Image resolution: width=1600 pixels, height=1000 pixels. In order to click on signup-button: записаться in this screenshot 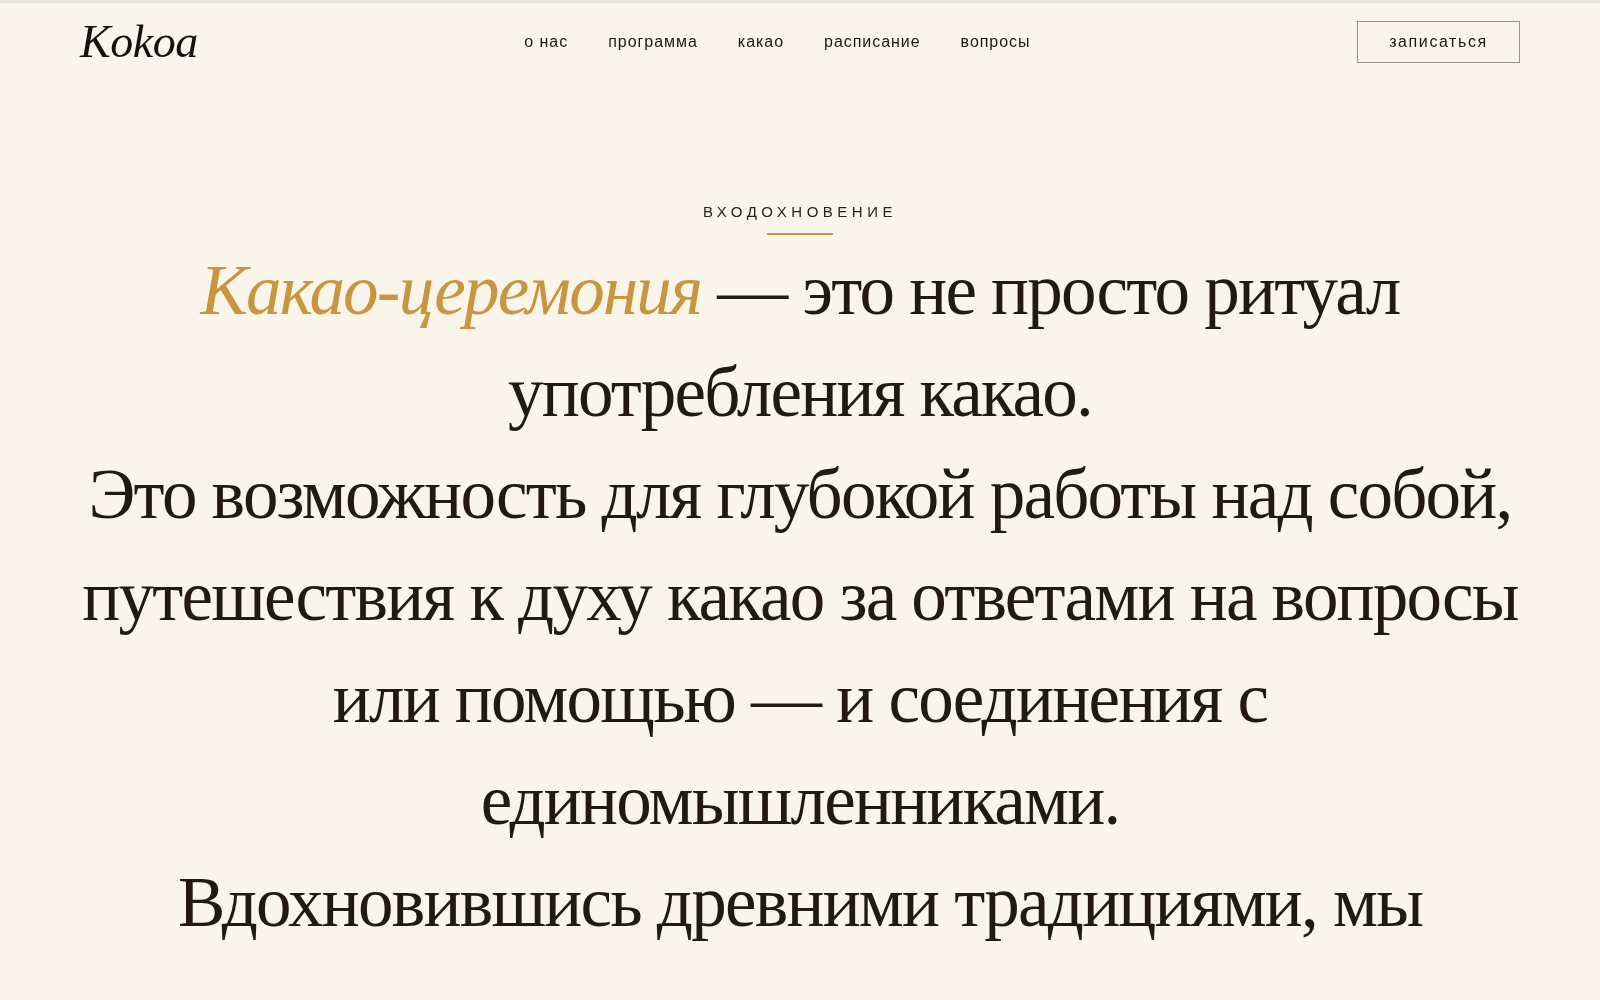, I will do `click(1438, 41)`.